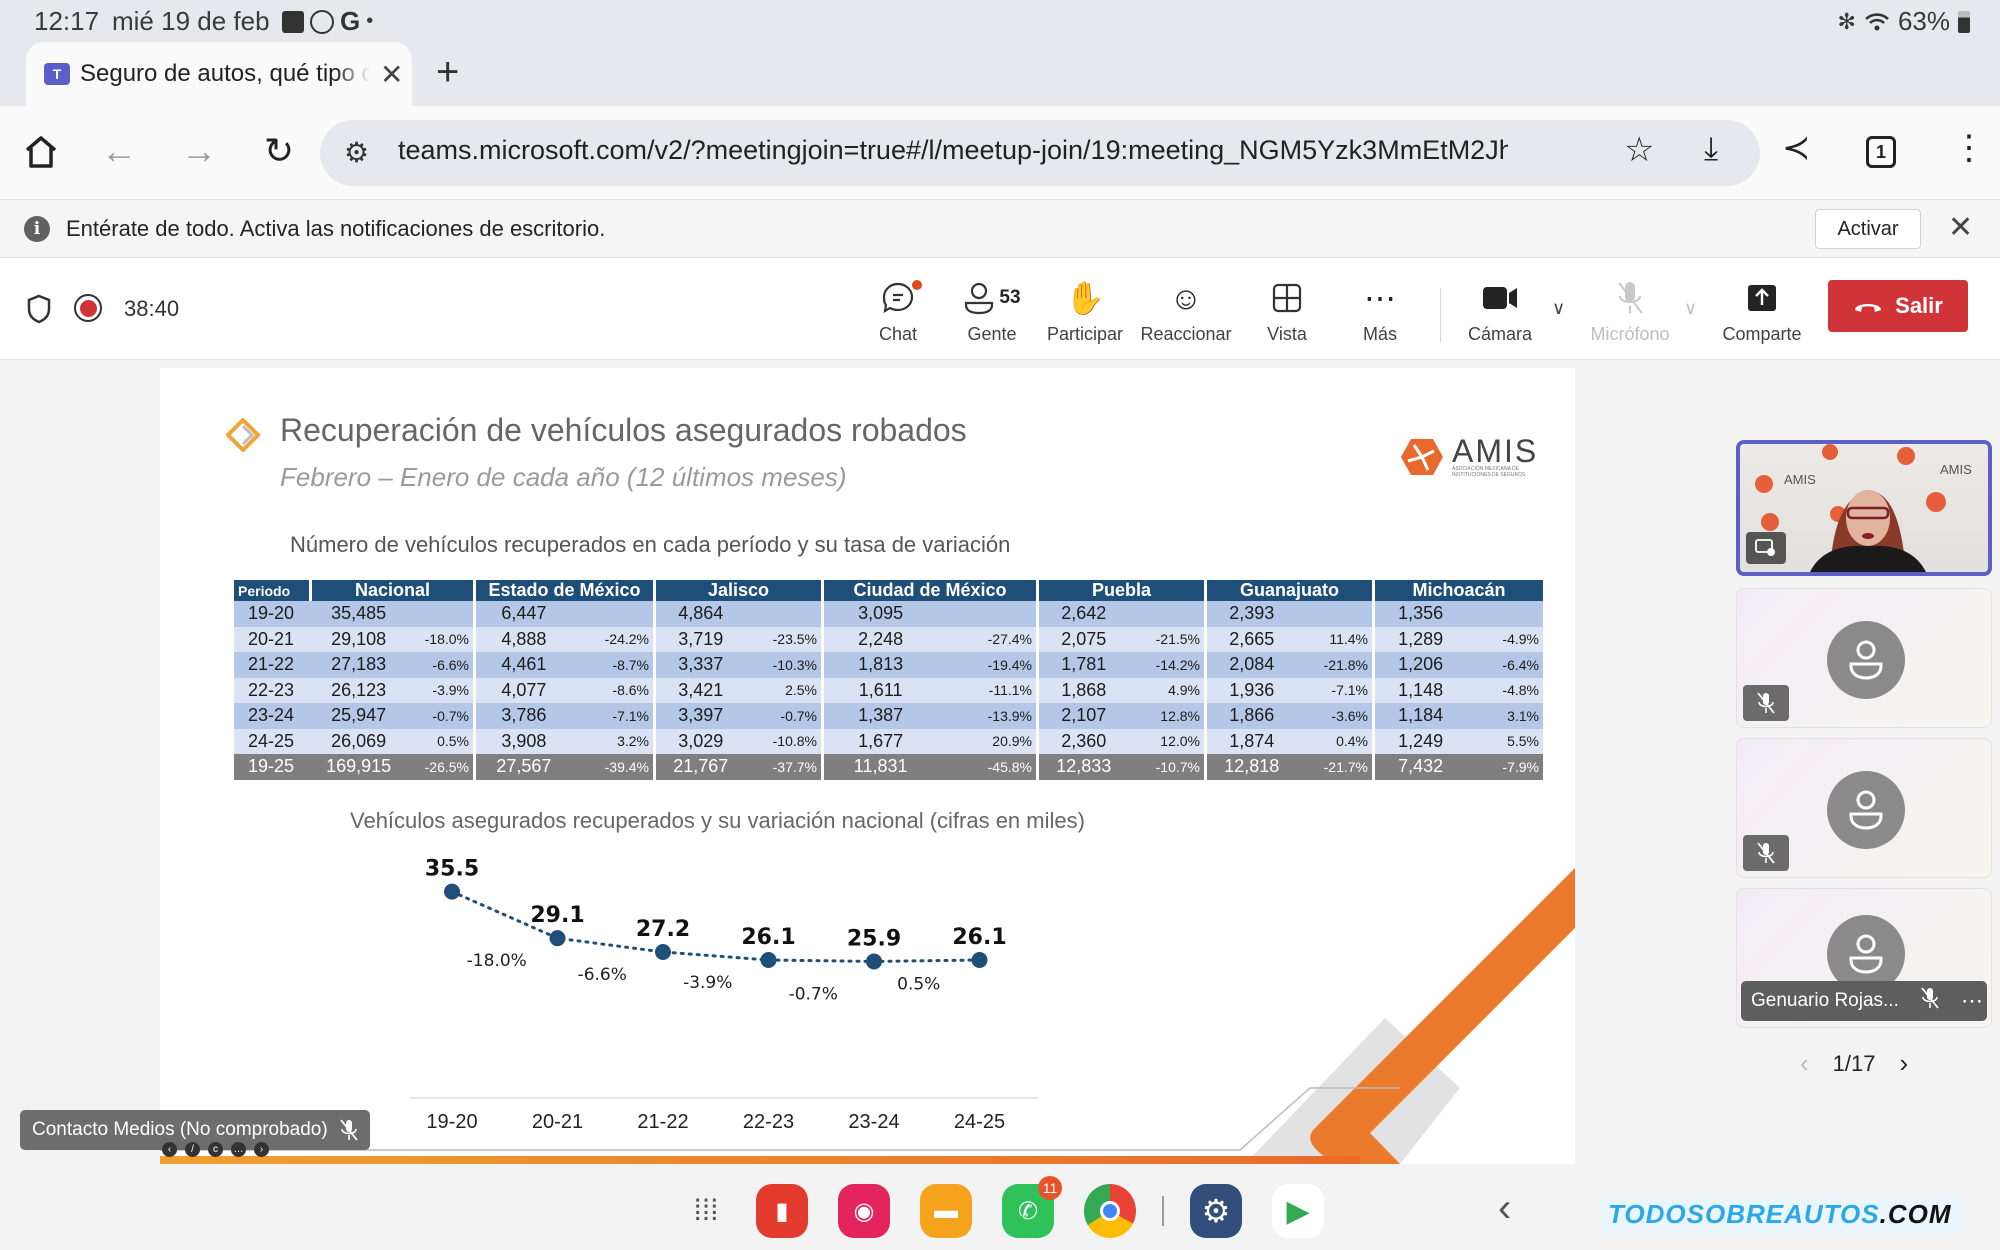  I want to click on site-settings-icon: ⚙, so click(356, 152).